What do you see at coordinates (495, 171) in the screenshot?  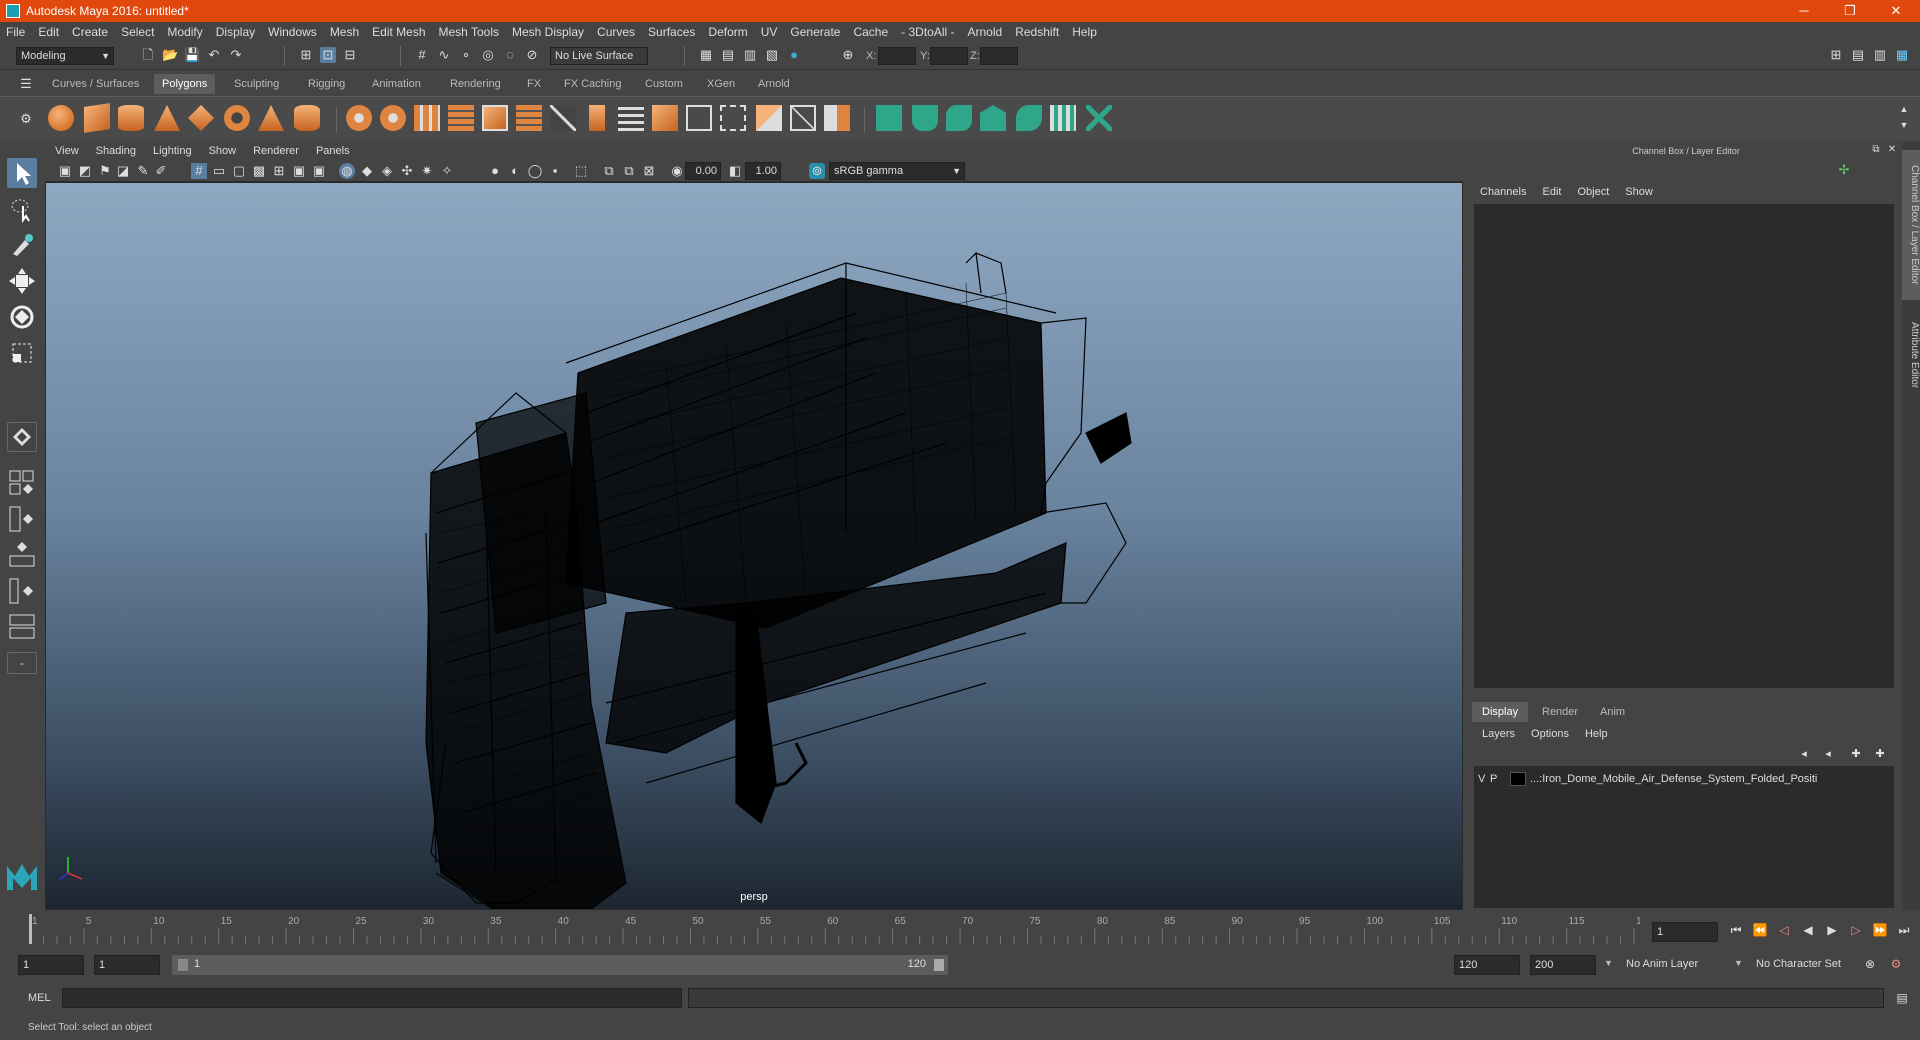 I see `screen-space-ao-icon: ●` at bounding box center [495, 171].